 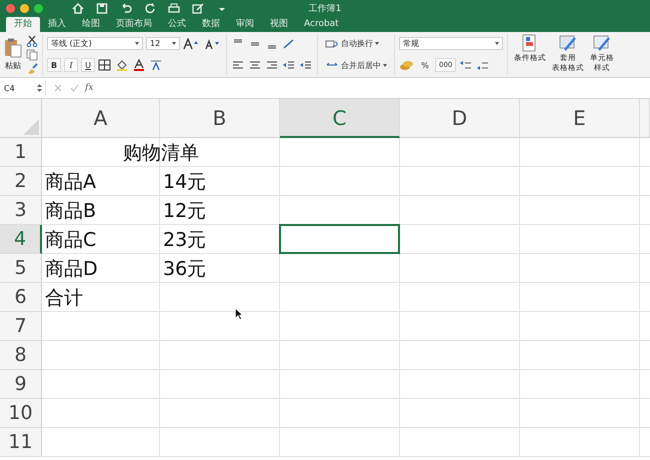 What do you see at coordinates (21, 210) in the screenshot?
I see `row-header: 3` at bounding box center [21, 210].